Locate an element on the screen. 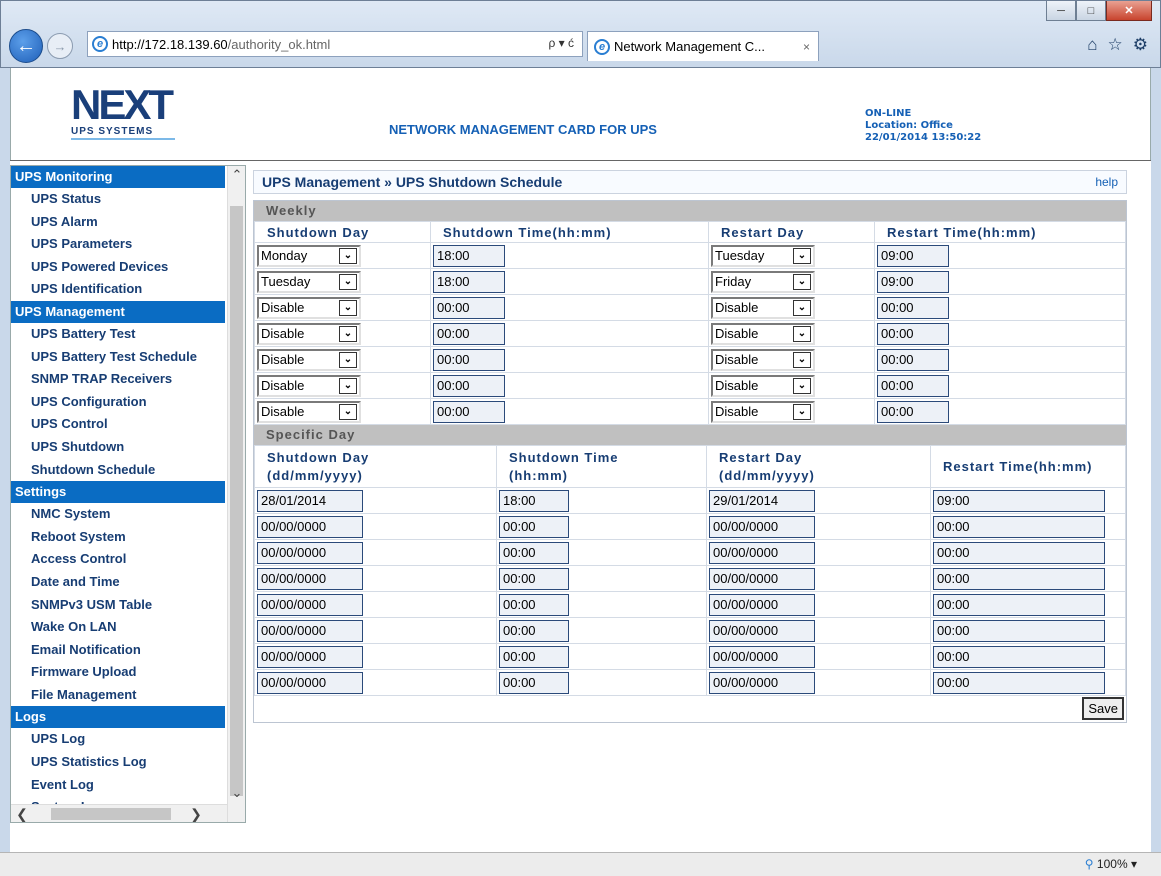  scroll-down-icon: ⌄ is located at coordinates (236, 793).